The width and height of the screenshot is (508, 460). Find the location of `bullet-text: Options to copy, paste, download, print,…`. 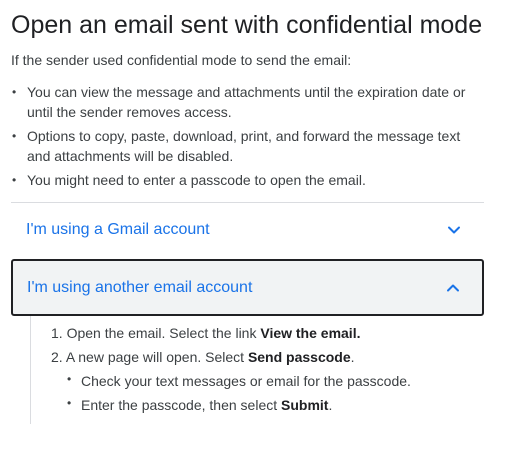

bullet-text: Options to copy, paste, download, print,… is located at coordinates (244, 146).